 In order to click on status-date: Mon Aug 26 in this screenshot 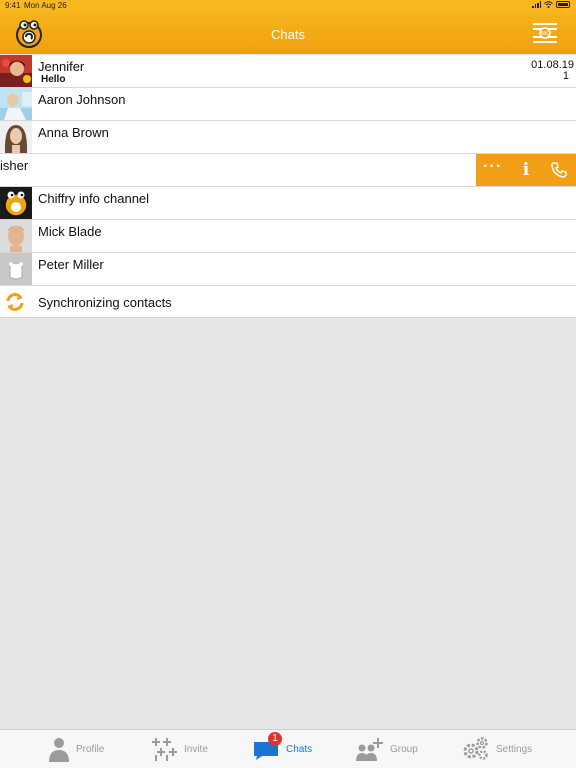, I will do `click(45, 5)`.